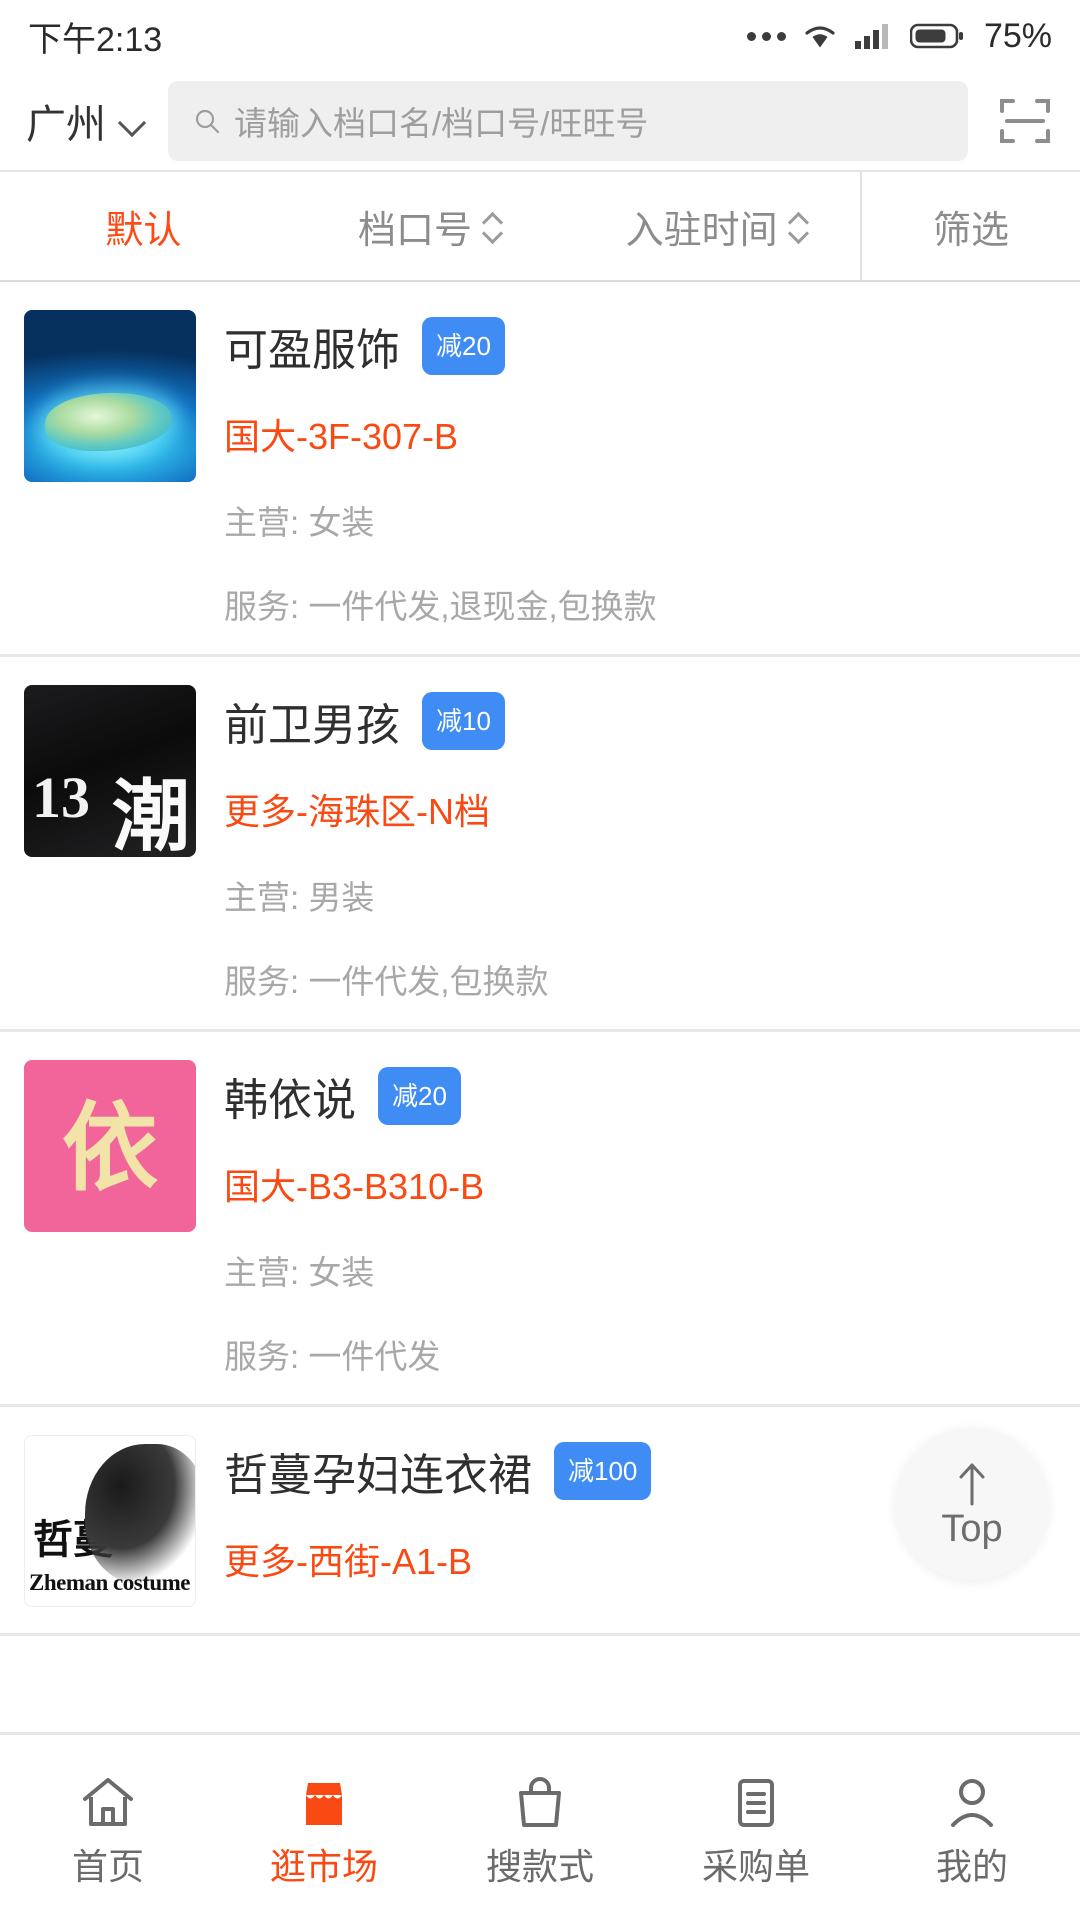 This screenshot has height=1920, width=1080. I want to click on shop-name: 前卫男孩, so click(312, 725).